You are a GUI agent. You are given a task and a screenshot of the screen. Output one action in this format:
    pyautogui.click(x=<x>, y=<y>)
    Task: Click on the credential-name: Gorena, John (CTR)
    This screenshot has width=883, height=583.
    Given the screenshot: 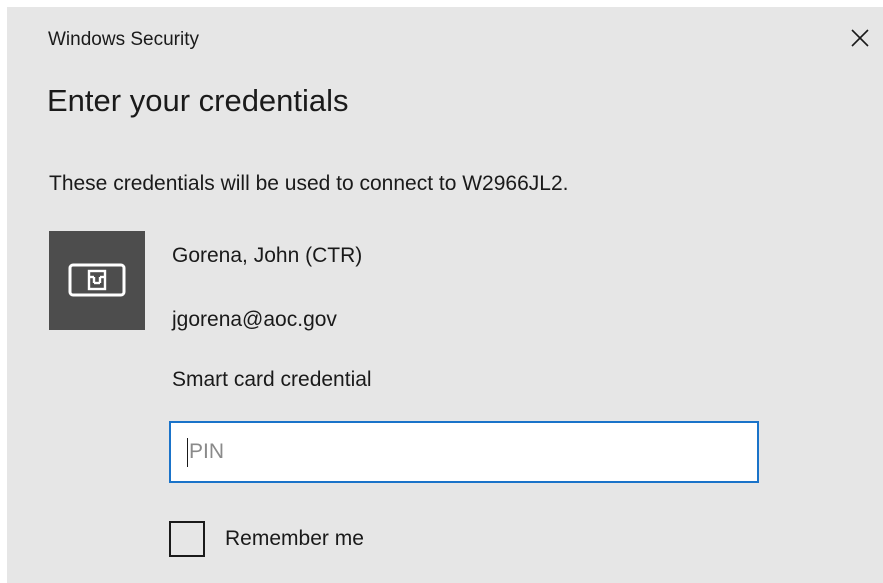 What is the action you would take?
    pyautogui.click(x=267, y=255)
    